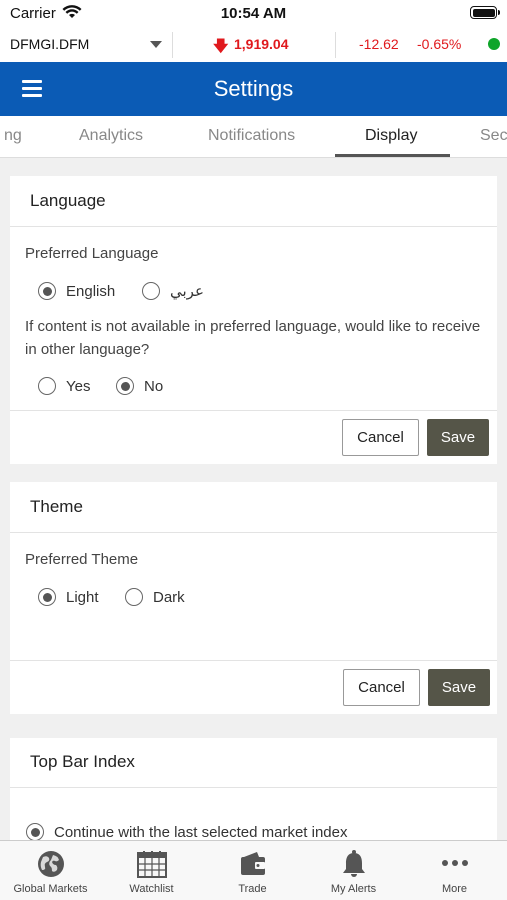 The height and width of the screenshot is (900, 507). What do you see at coordinates (353, 863) in the screenshot?
I see `bell-icon` at bounding box center [353, 863].